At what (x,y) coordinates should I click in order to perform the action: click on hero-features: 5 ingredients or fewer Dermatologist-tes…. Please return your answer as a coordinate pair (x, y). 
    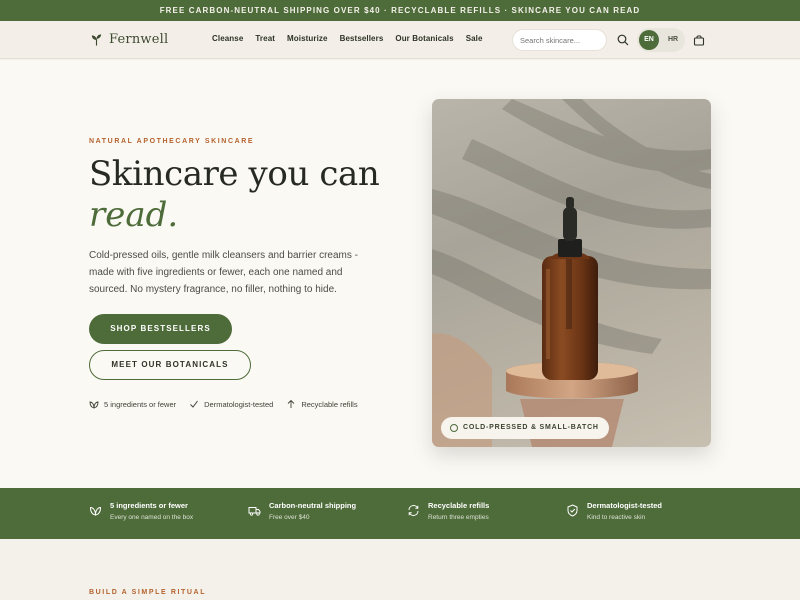
    Looking at the image, I should click on (230, 404).